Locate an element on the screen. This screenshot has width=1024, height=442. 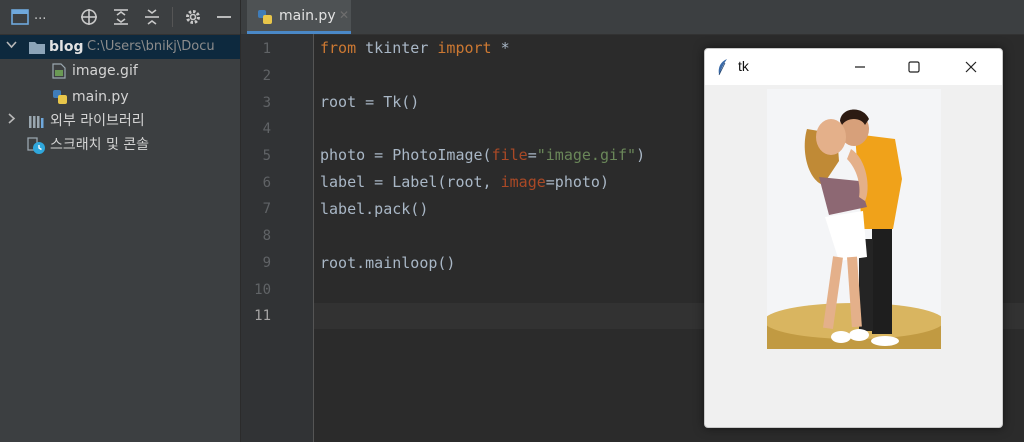
code-token: photo = PhotoImage( is located at coordinates (406, 155).